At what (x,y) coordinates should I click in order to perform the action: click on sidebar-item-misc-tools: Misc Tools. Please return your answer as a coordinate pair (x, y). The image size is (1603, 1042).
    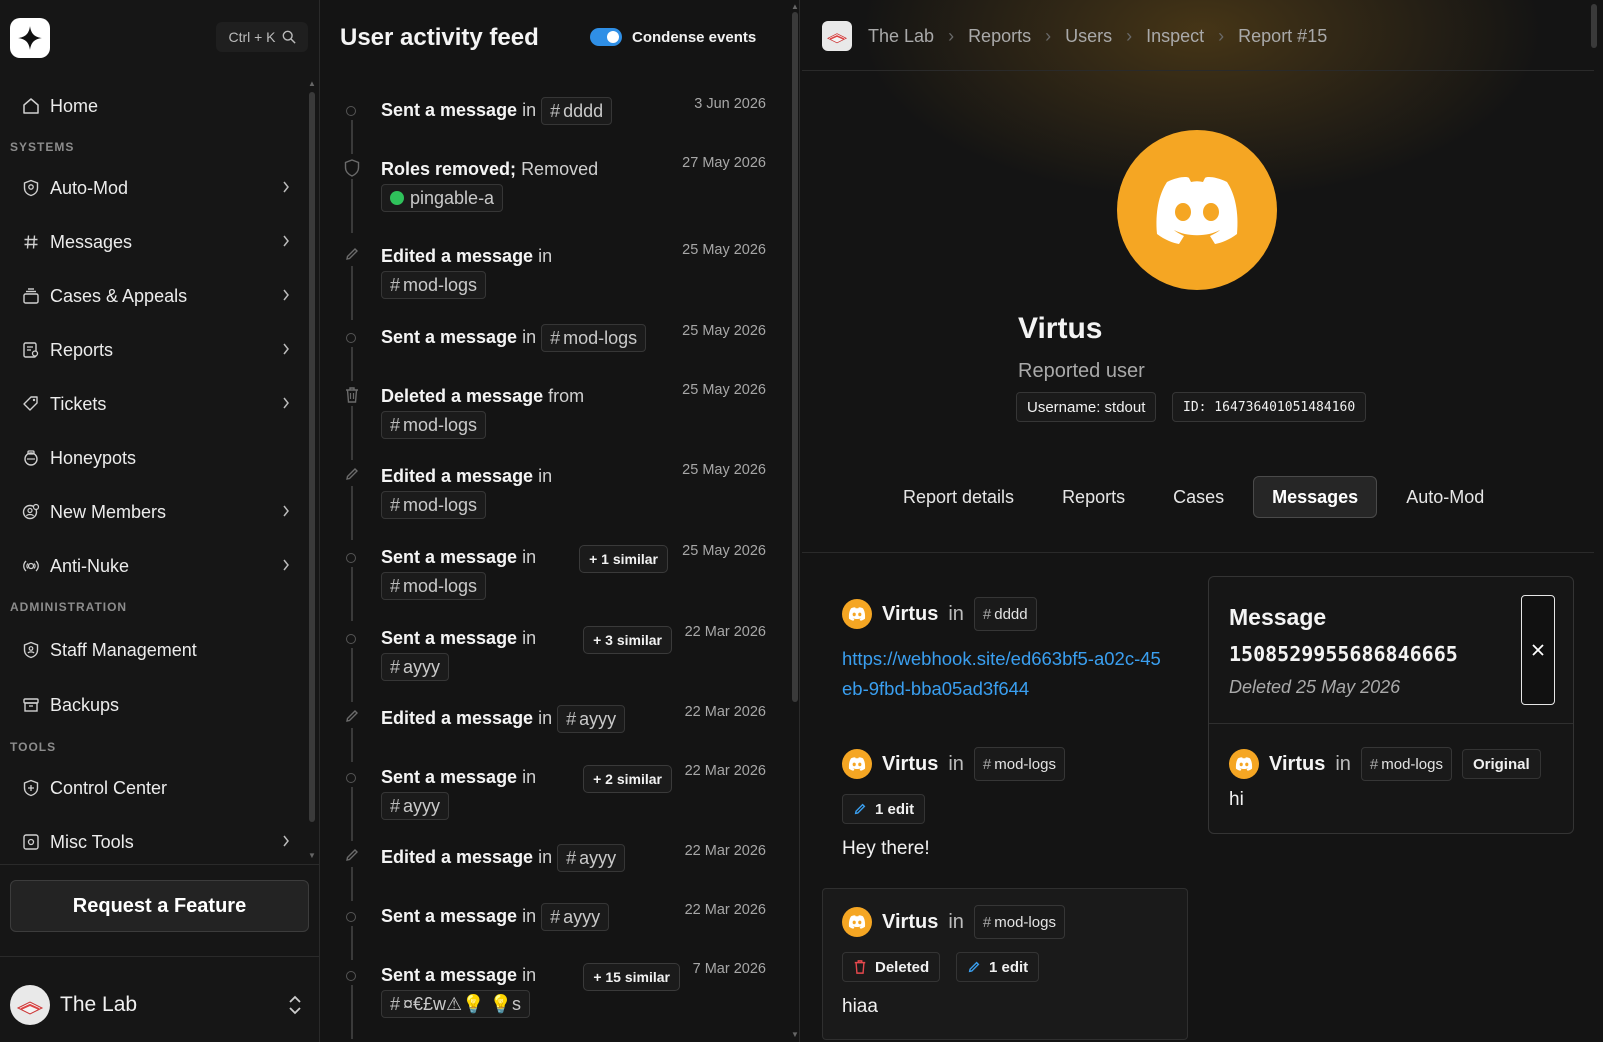
    Looking at the image, I should click on (155, 842).